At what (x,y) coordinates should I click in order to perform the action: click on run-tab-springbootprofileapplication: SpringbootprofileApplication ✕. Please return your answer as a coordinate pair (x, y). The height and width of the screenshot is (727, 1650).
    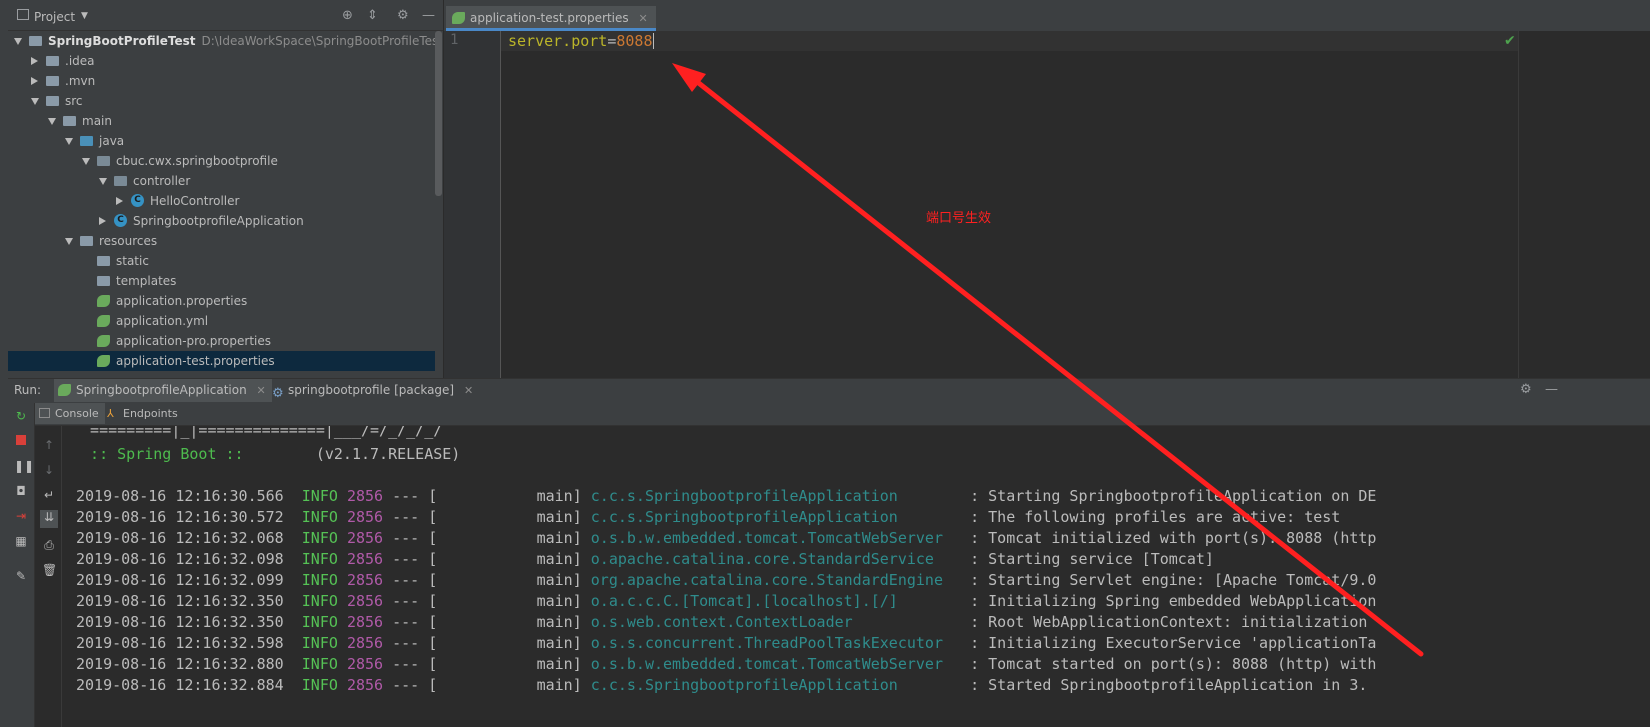
    Looking at the image, I should click on (163, 390).